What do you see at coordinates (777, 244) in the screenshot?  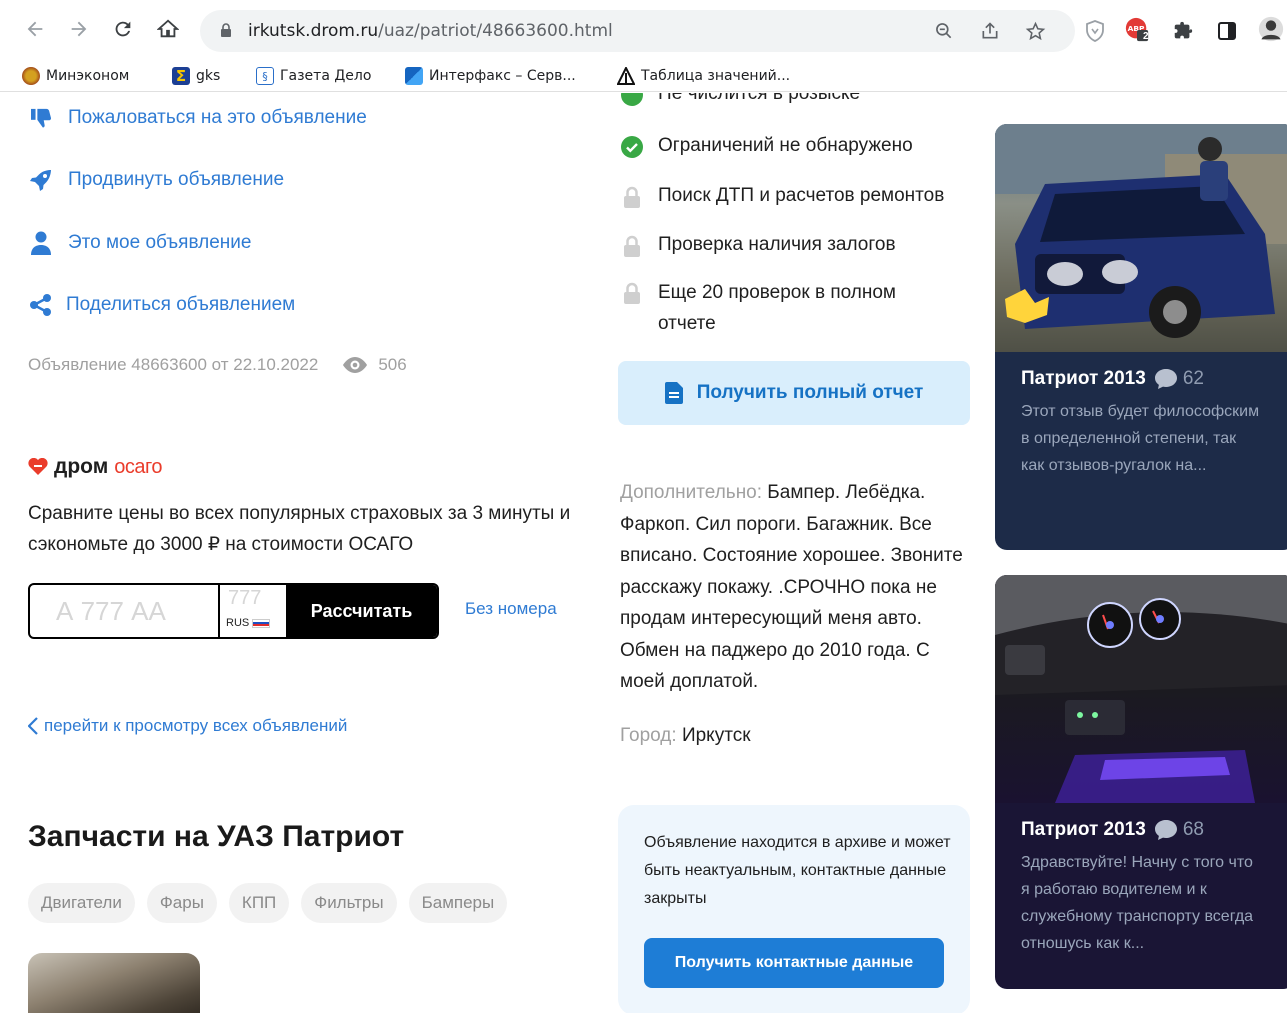 I see `check-label: Проверка наличия залогов` at bounding box center [777, 244].